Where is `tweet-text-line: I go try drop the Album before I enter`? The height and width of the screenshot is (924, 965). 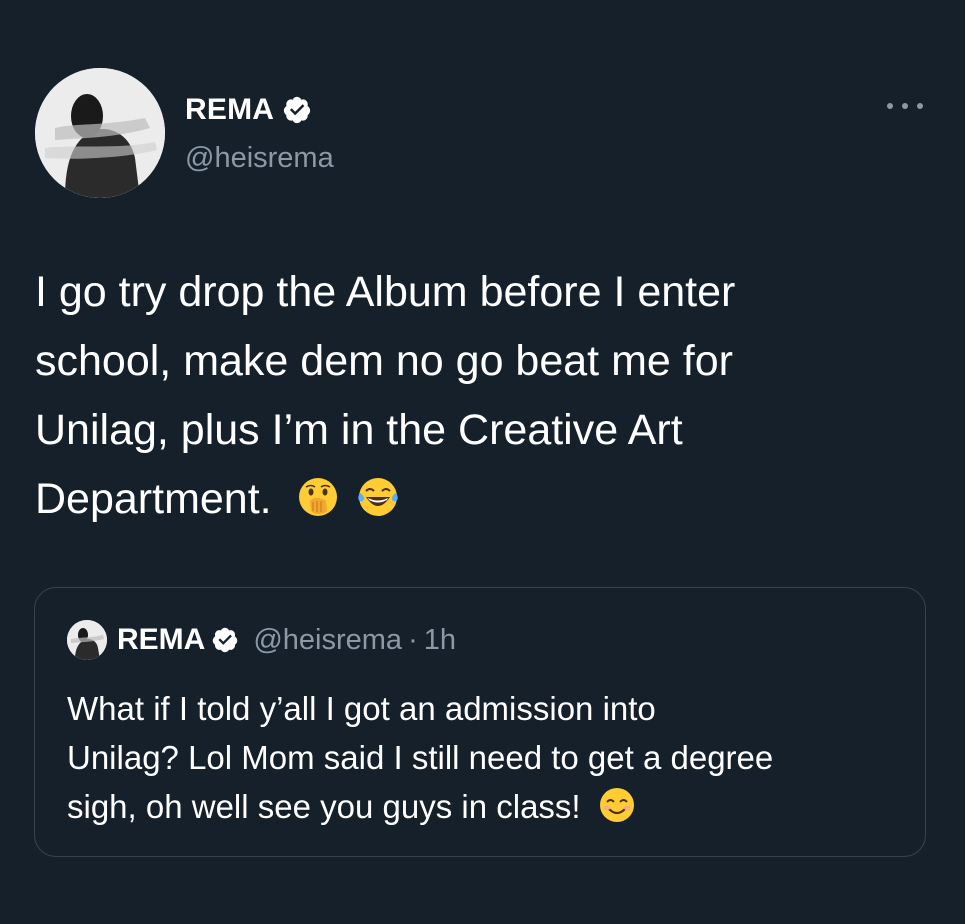 tweet-text-line: I go try drop the Album before I enter is located at coordinates (385, 292).